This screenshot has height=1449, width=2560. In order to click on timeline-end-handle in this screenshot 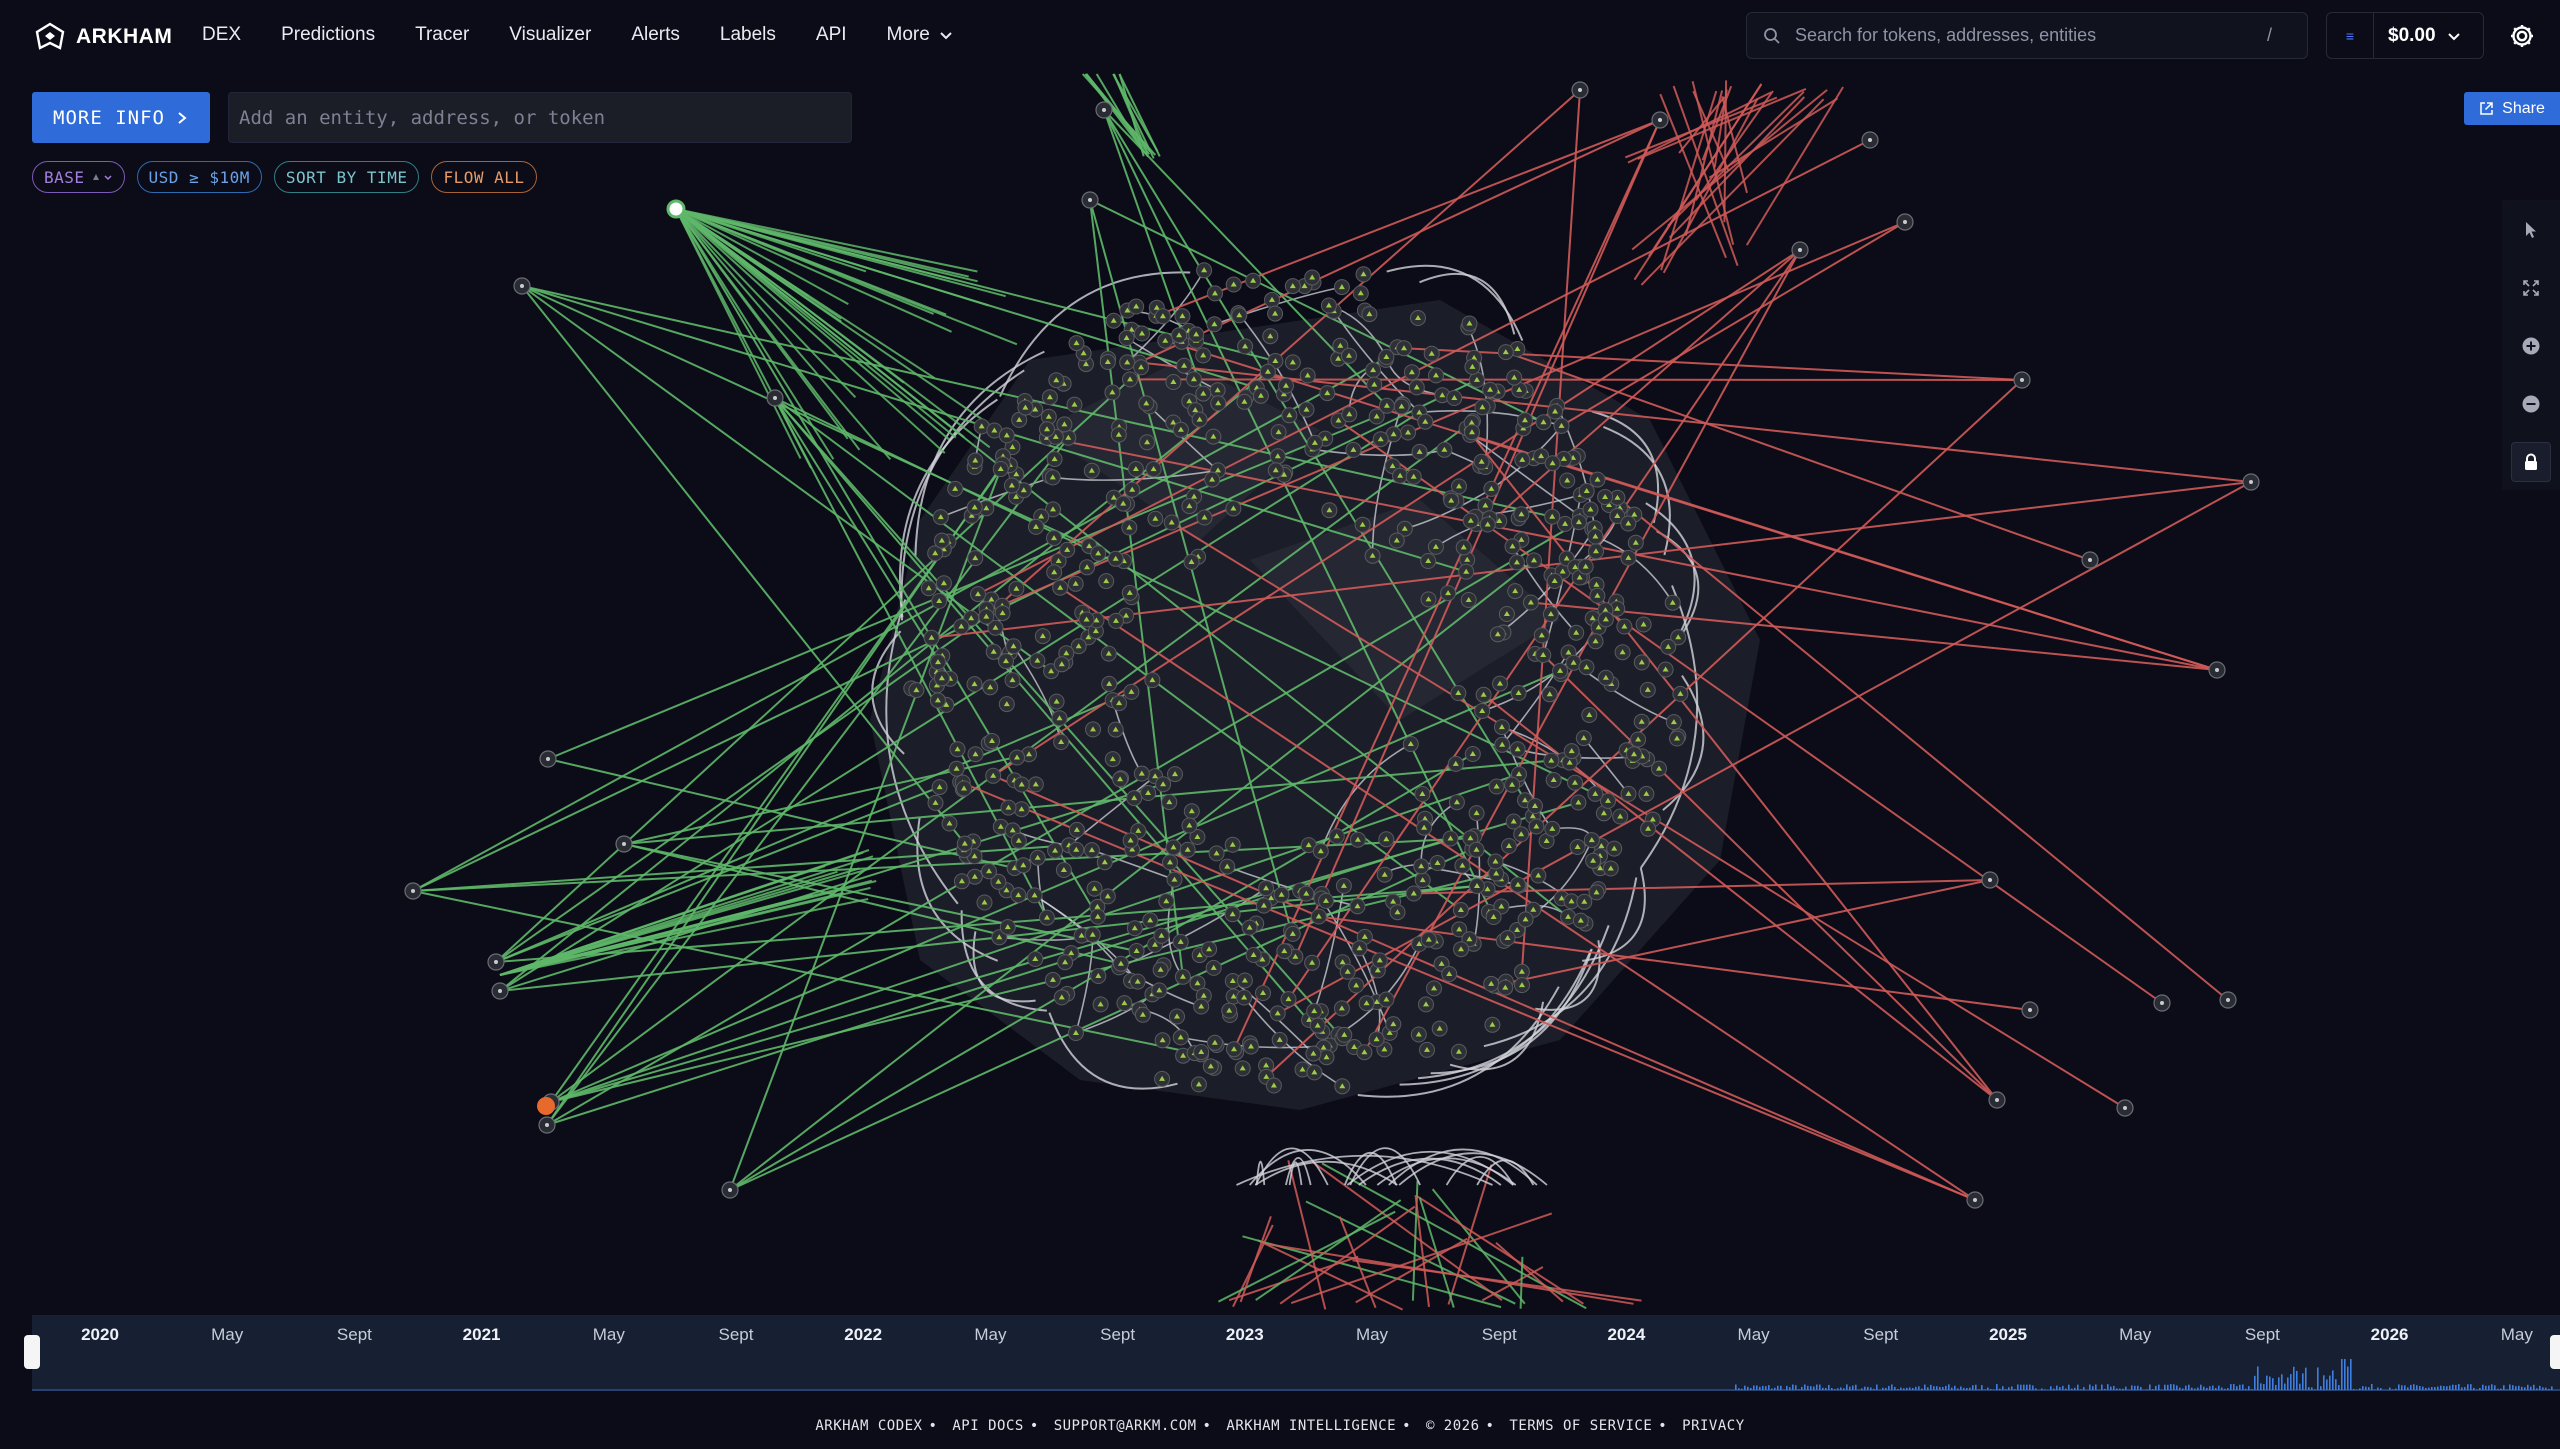, I will do `click(2555, 1352)`.